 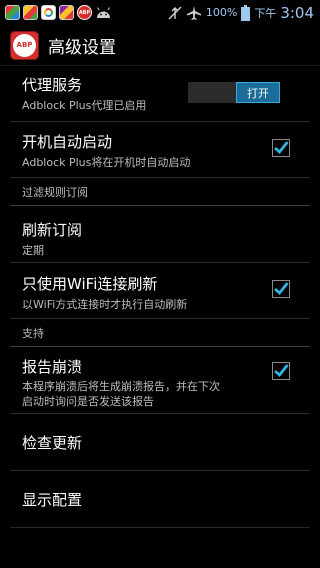 I want to click on time-ampm: 下午, so click(x=265, y=13).